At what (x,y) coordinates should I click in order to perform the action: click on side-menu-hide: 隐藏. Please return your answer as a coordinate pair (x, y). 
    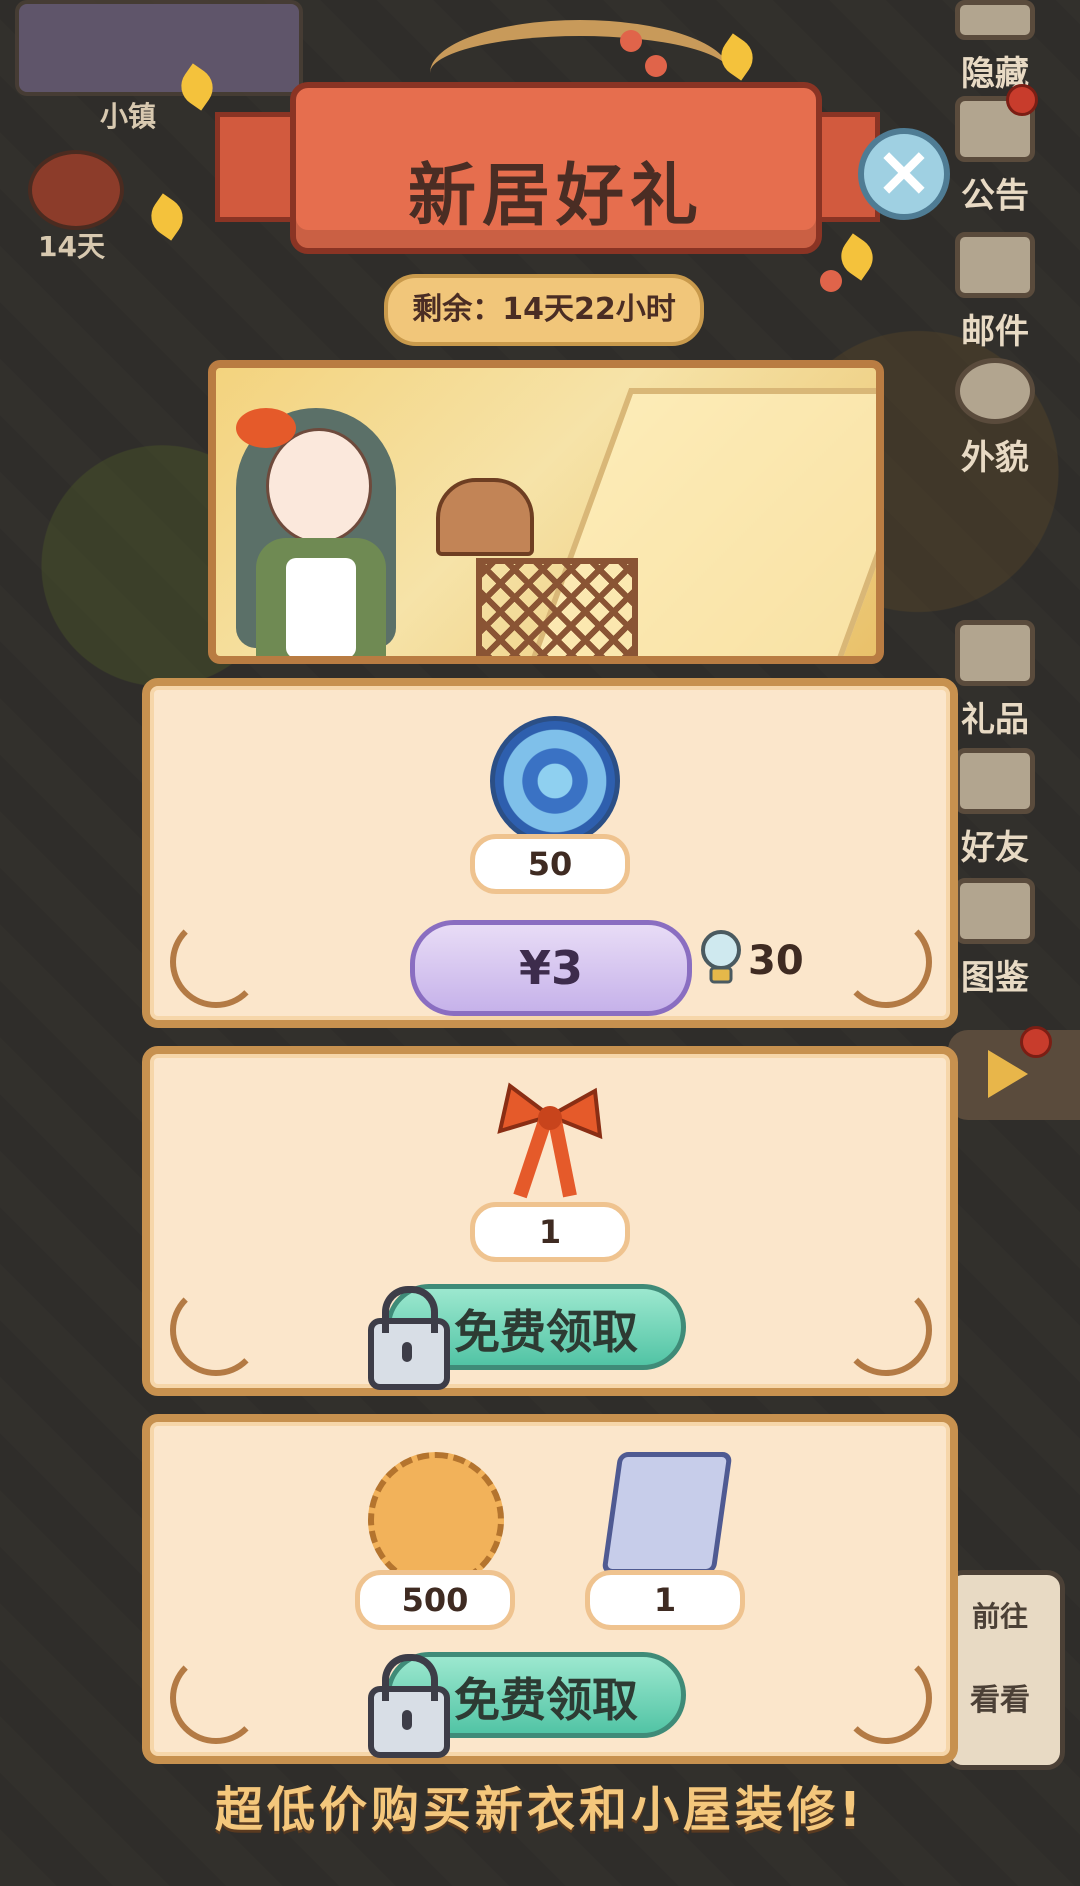
    Looking at the image, I should click on (995, 47).